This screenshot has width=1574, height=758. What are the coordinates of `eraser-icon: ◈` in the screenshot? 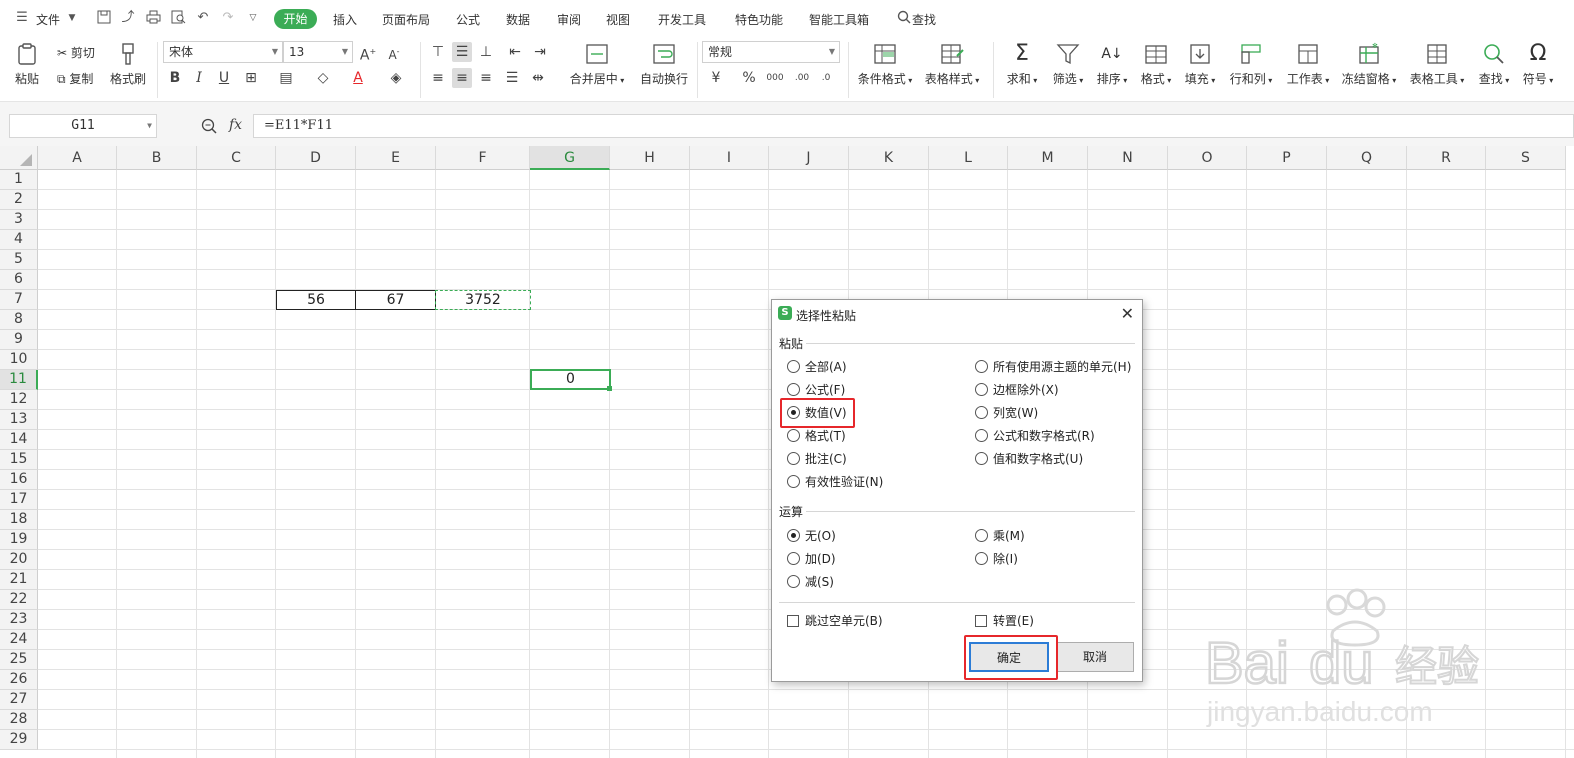 It's located at (396, 78).